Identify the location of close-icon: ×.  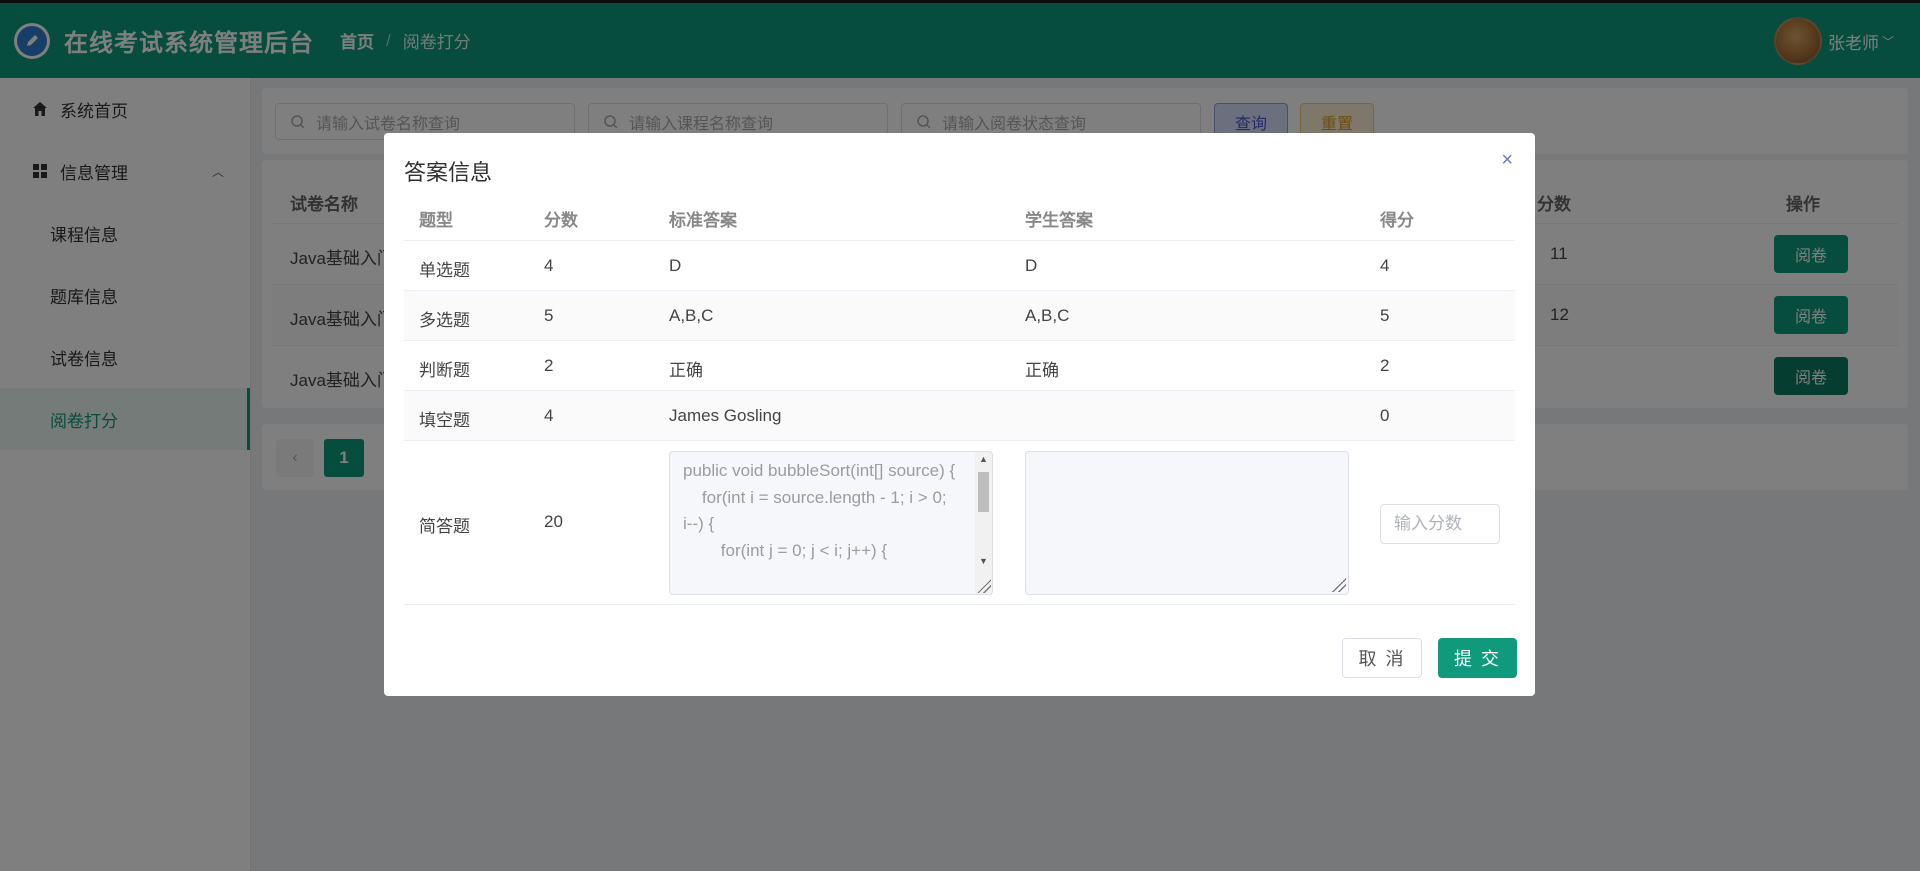
(1507, 160).